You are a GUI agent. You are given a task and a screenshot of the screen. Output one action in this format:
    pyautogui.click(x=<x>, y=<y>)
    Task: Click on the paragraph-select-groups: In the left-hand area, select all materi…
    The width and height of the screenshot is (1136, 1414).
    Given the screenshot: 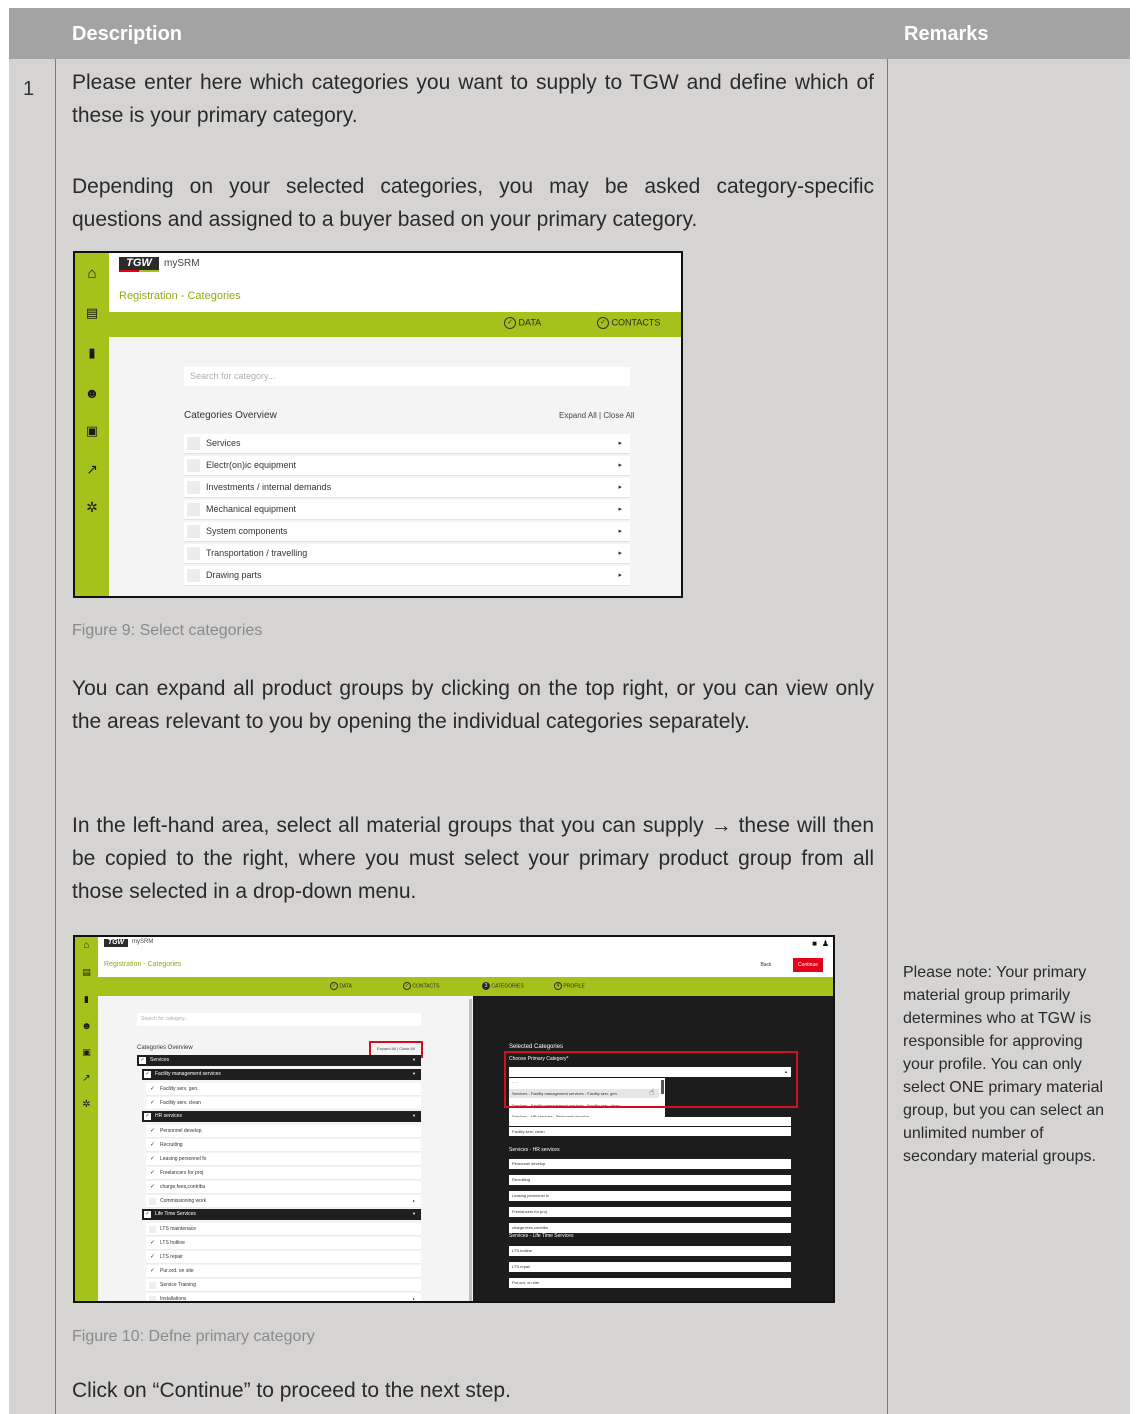 What is the action you would take?
    pyautogui.click(x=473, y=858)
    